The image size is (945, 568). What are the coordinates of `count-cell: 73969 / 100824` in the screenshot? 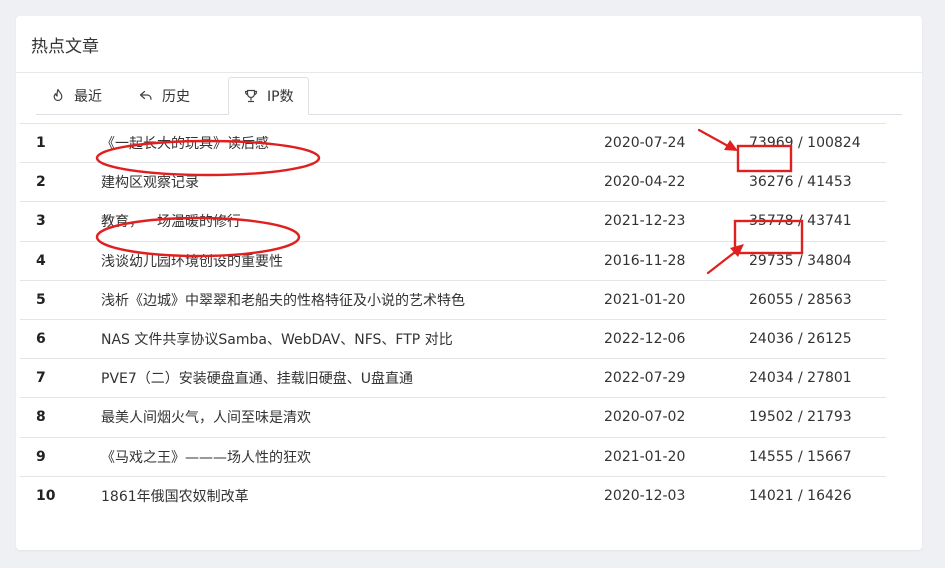 It's located at (817, 143).